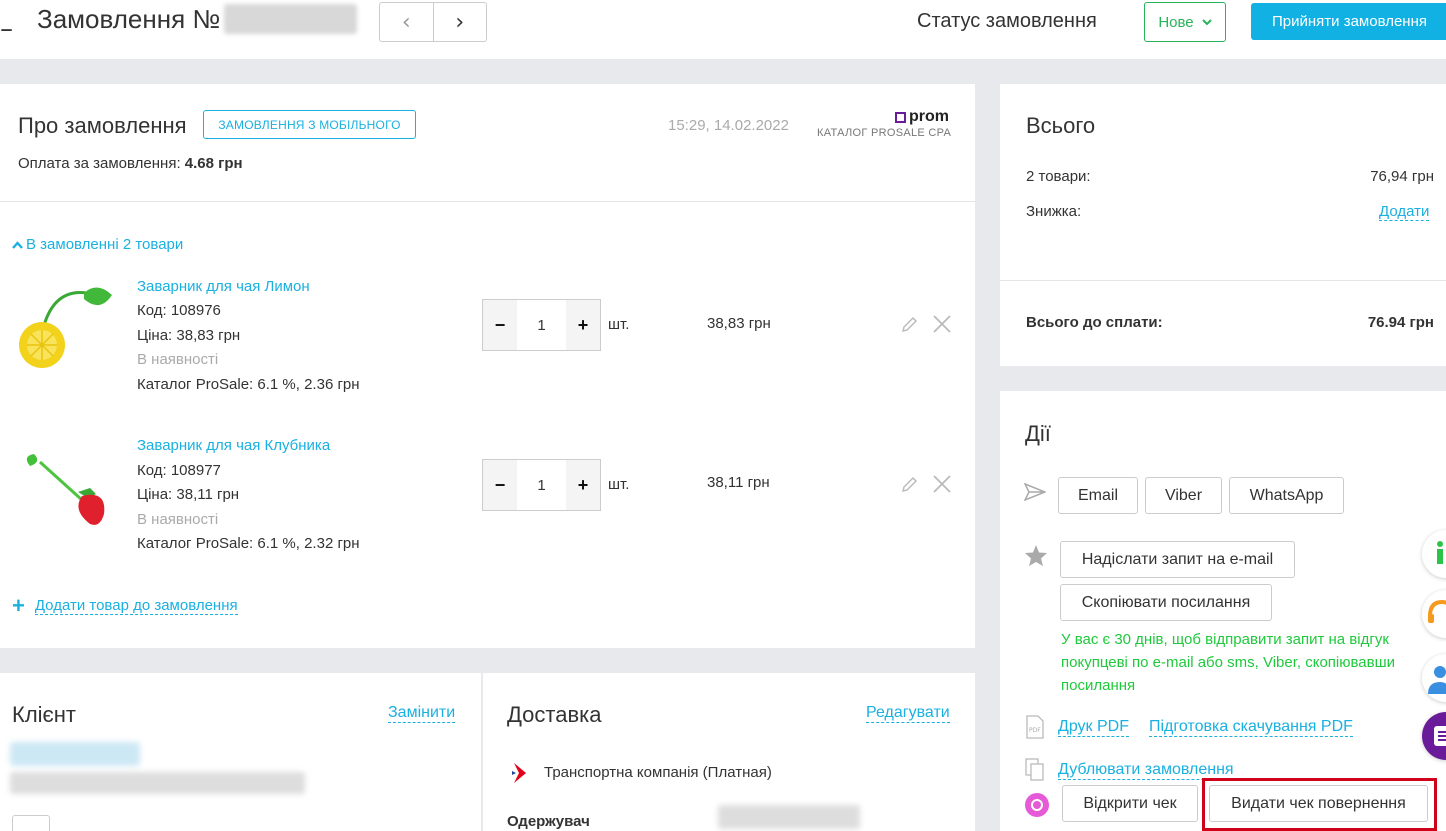  Describe the element at coordinates (1319, 804) in the screenshot. I see `highlight-box` at that location.